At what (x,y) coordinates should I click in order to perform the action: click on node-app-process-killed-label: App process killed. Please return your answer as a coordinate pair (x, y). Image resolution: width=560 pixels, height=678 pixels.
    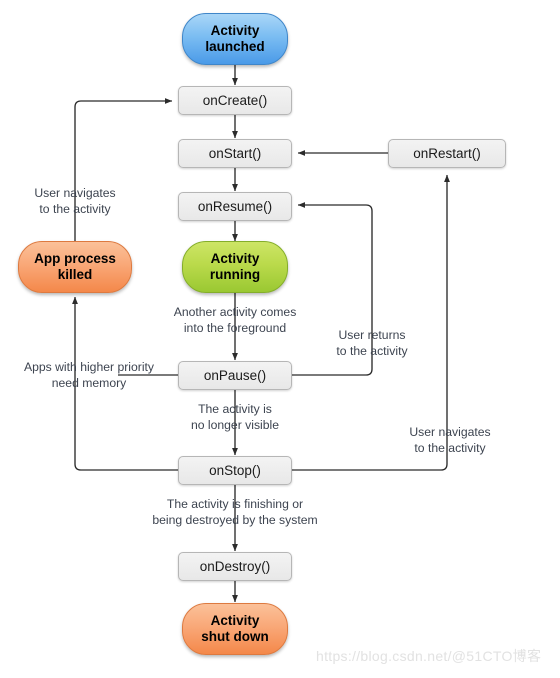
    Looking at the image, I should click on (75, 266).